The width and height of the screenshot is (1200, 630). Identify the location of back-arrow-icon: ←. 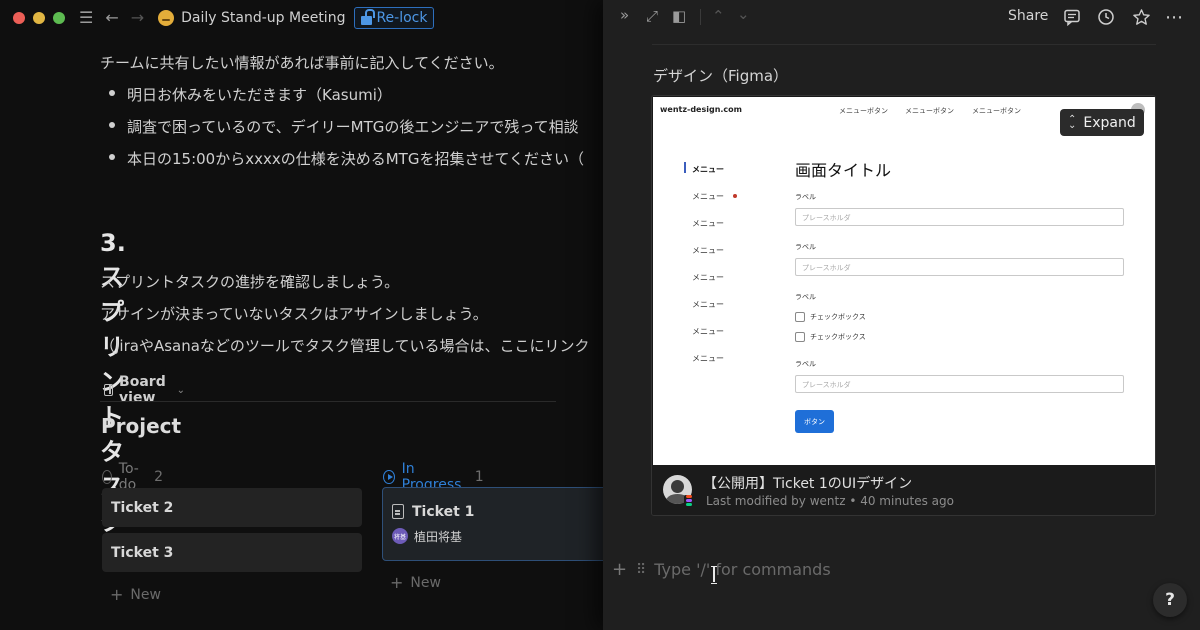
(111, 18).